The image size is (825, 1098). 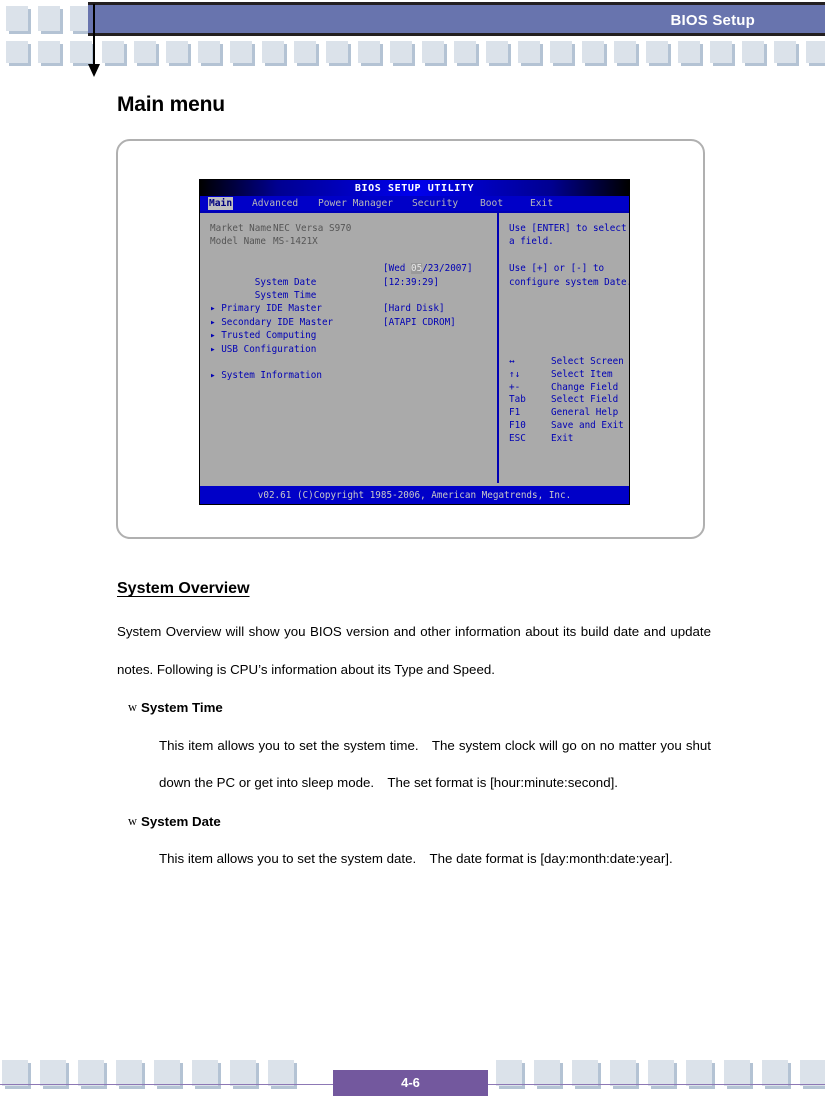 What do you see at coordinates (541, 203) in the screenshot?
I see `bios-tab-exit: Exit` at bounding box center [541, 203].